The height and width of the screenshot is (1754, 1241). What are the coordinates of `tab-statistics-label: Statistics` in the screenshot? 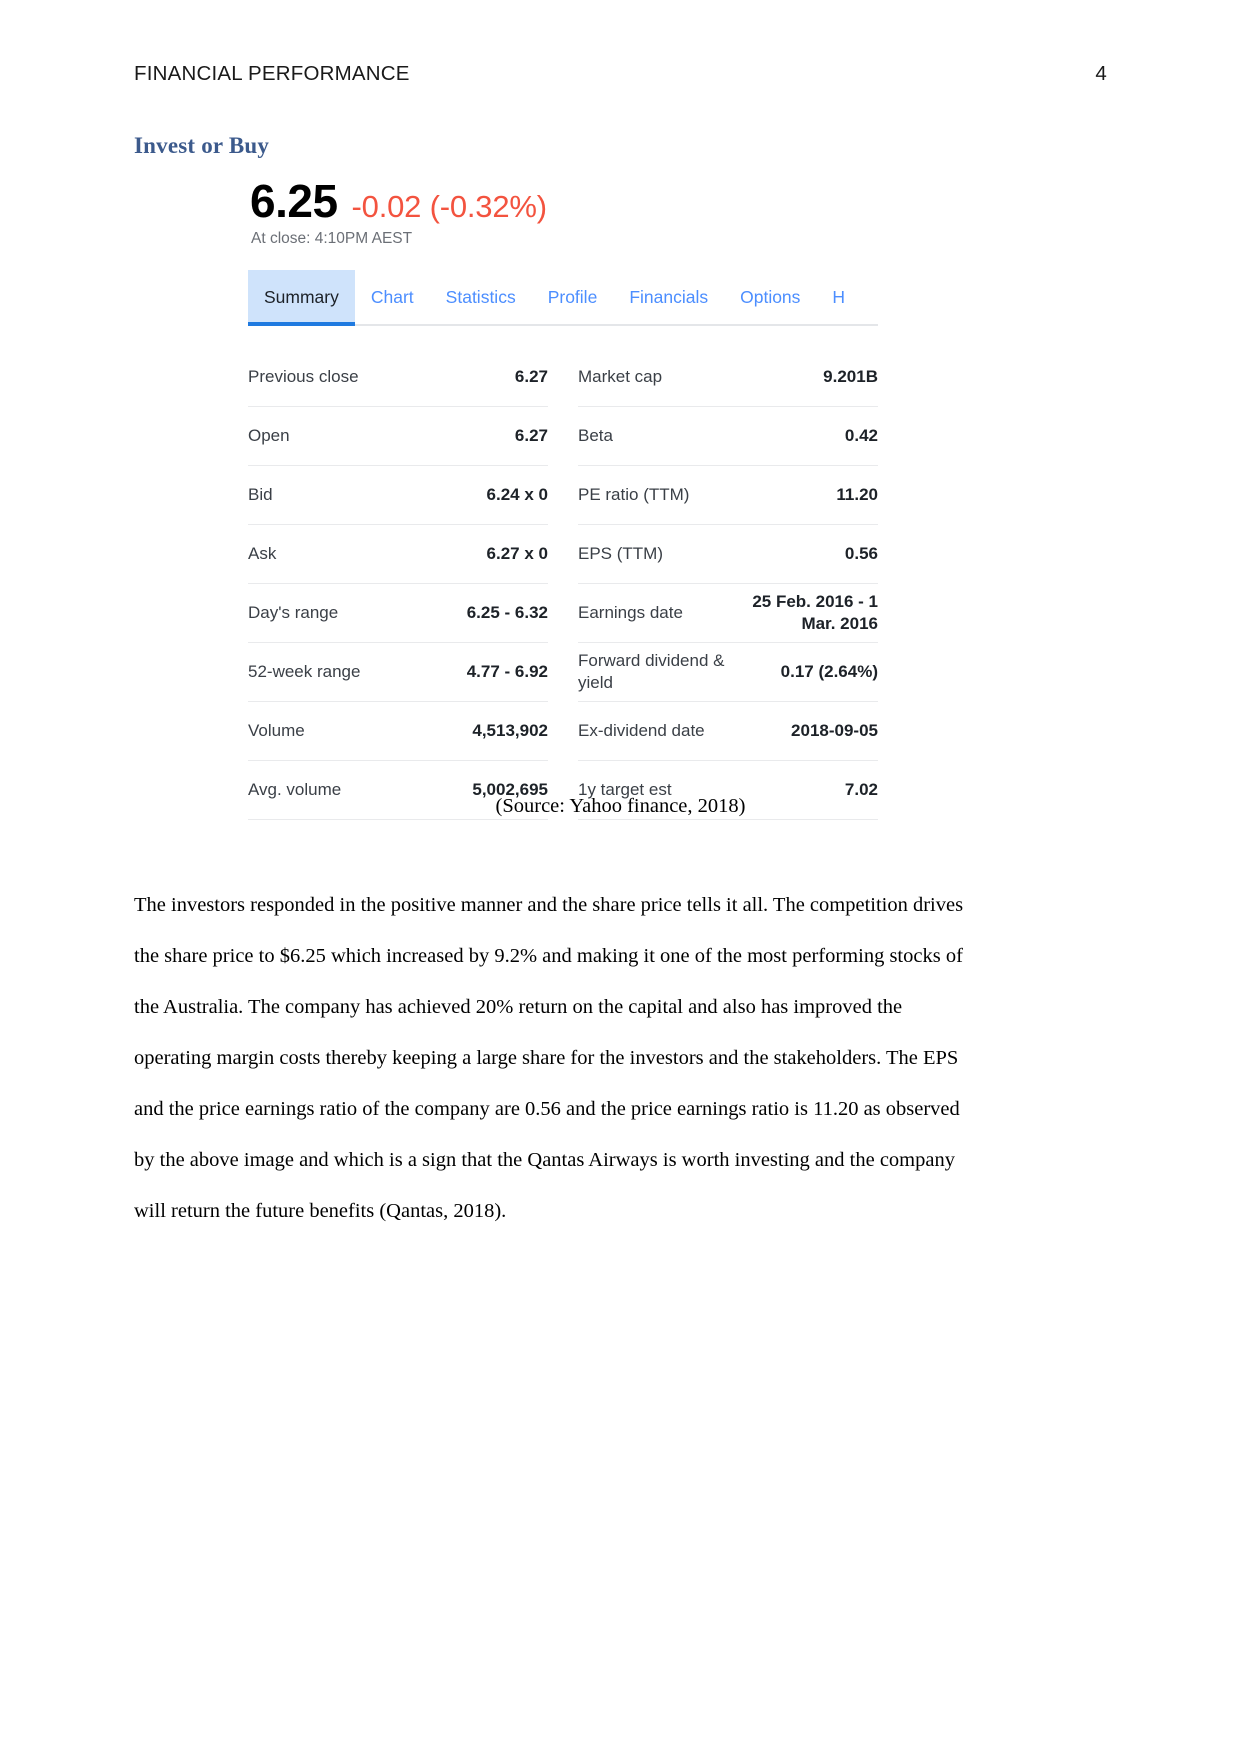 It's located at (480, 296).